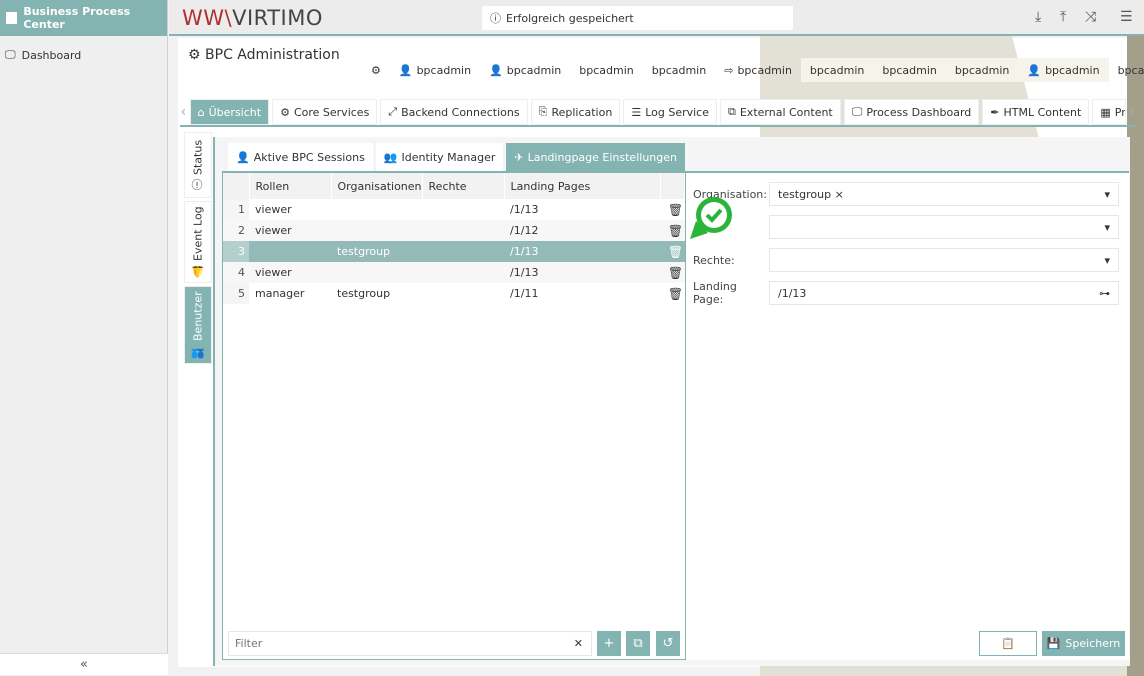  I want to click on filter-field: ✕, so click(410, 643).